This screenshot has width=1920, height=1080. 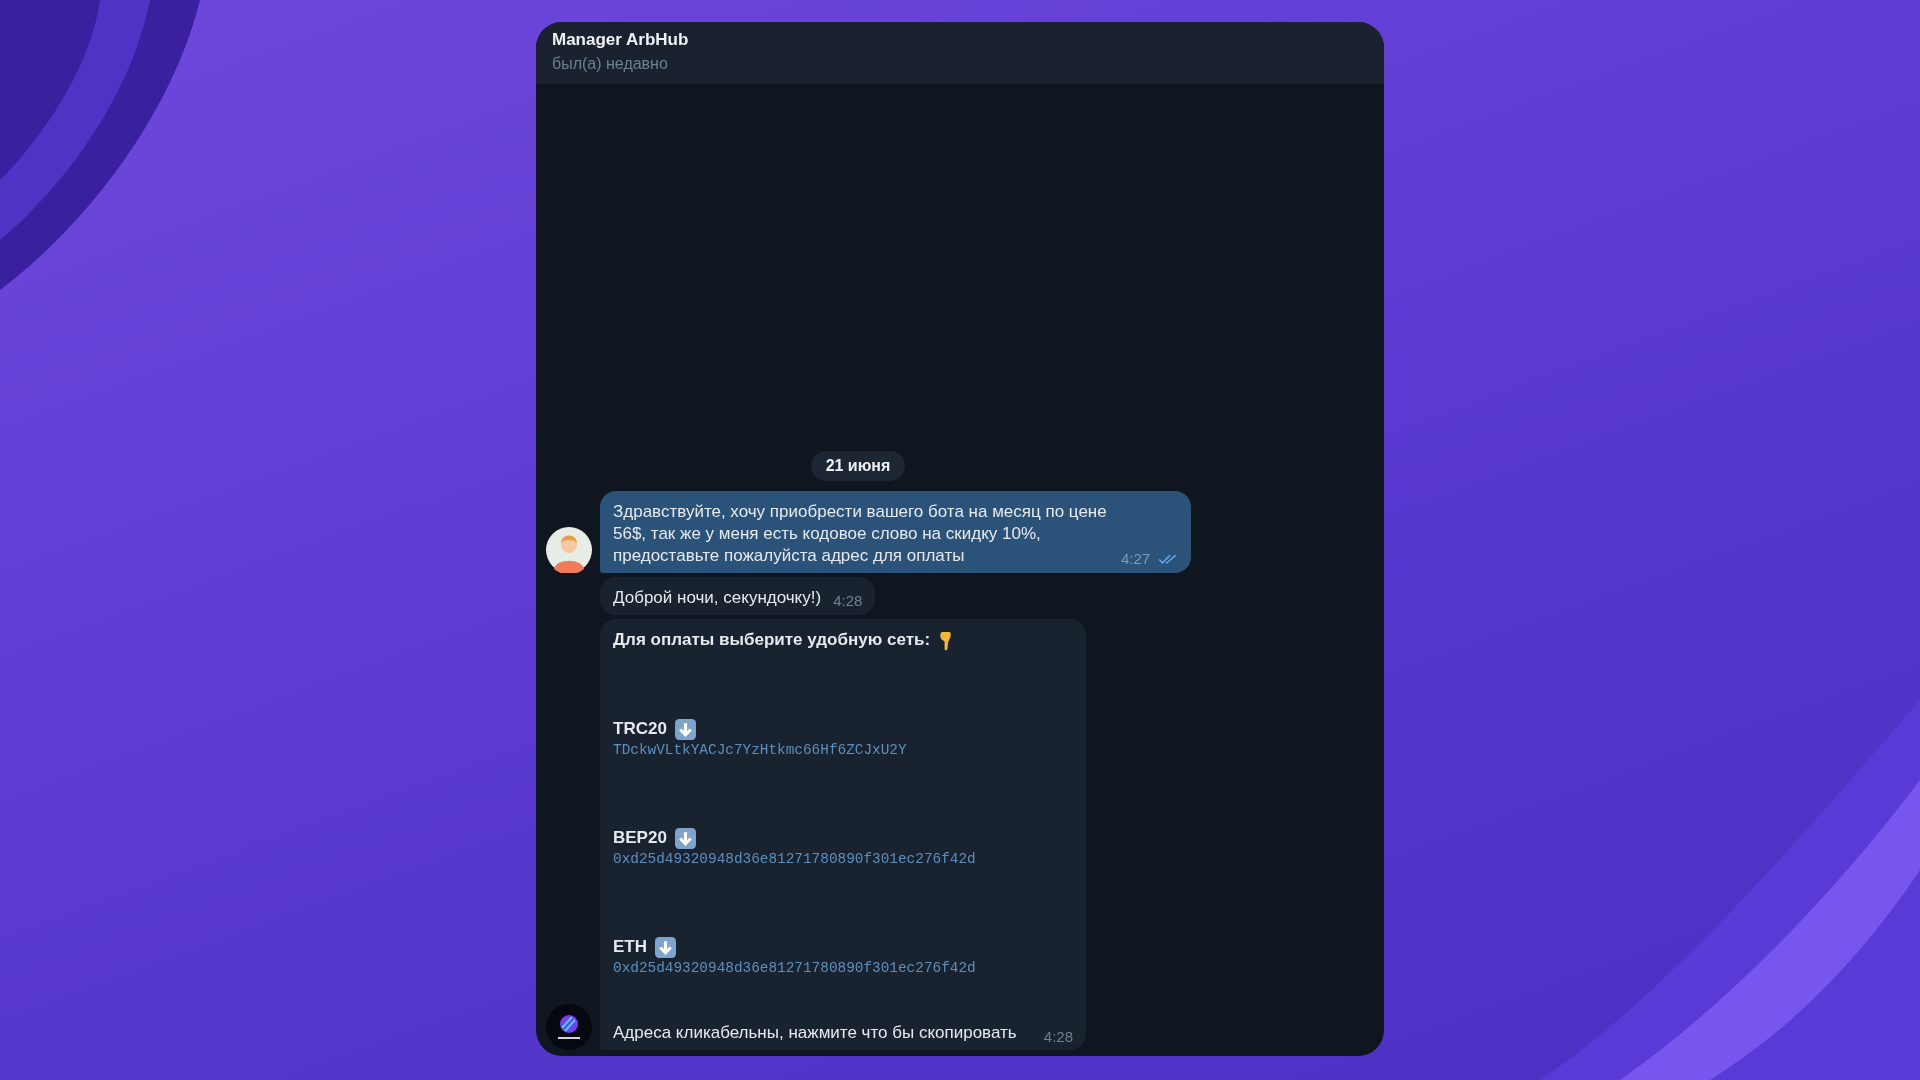 I want to click on message-text: Здравствуйте, хочу приобрести вашего бота на месяц по цене 56$, так же у меня есть кодовое слово на скидку 10%, предоставьте пожалуйста адрес для оплаты, so click(x=860, y=534).